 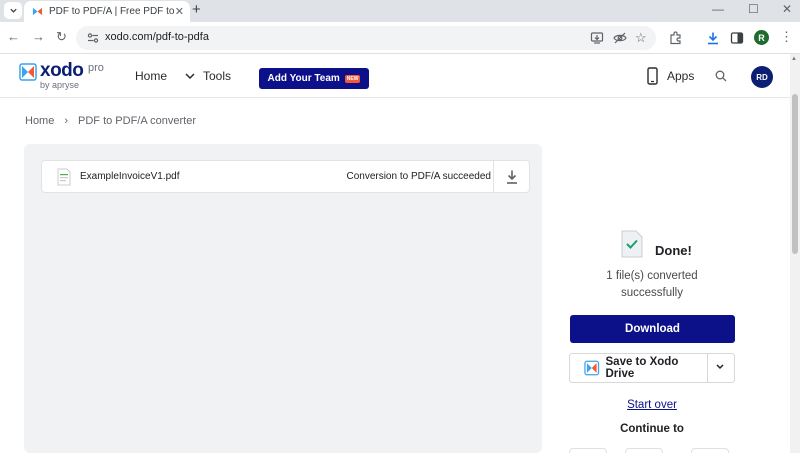 What do you see at coordinates (38, 36) in the screenshot?
I see `forward-icon: →` at bounding box center [38, 36].